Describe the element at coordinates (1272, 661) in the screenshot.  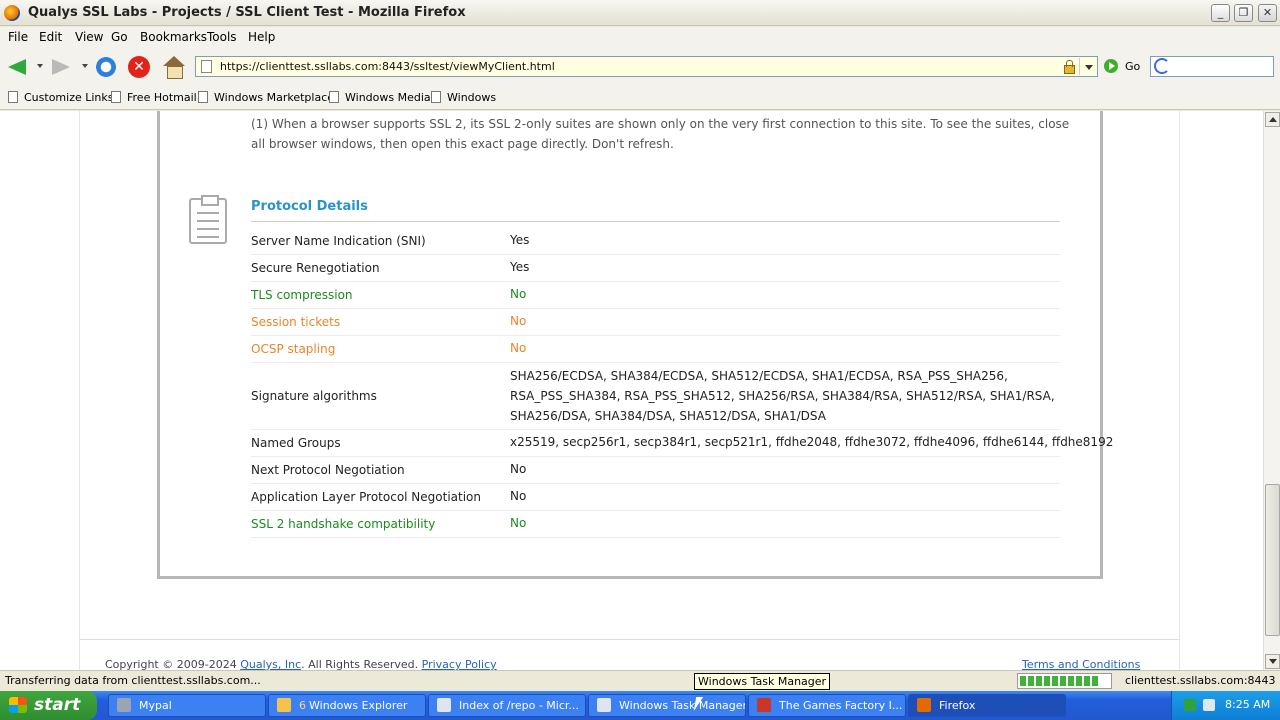
I see `scroll-down-icon` at that location.